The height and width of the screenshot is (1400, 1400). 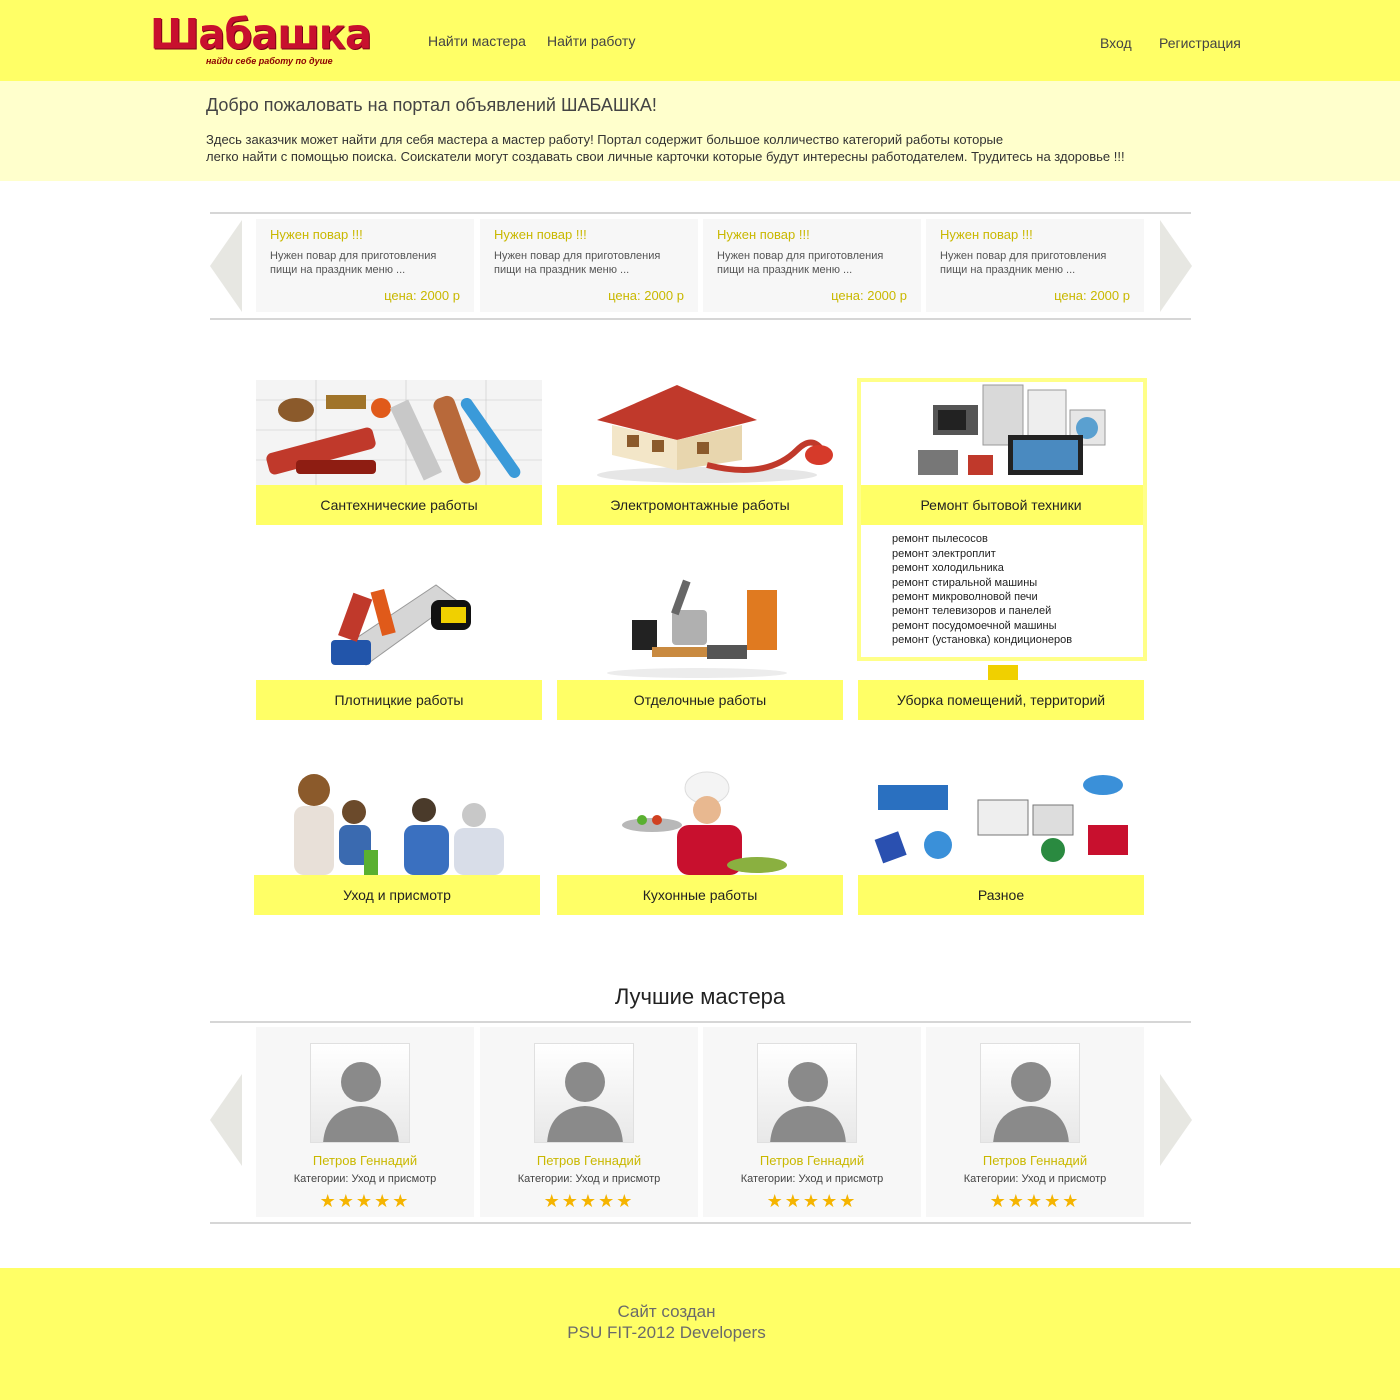 I want to click on masters-next-arrow-icon, so click(x=1176, y=1120).